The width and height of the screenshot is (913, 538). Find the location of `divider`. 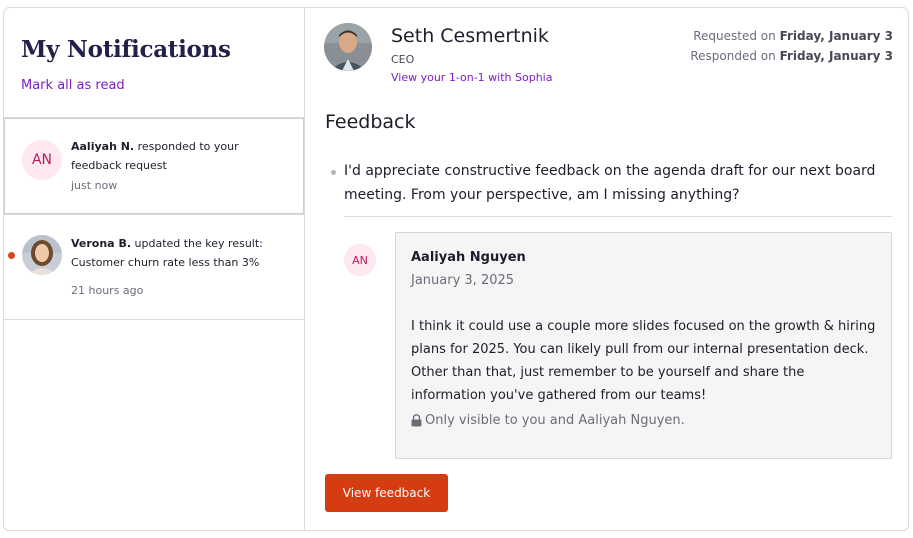

divider is located at coordinates (618, 216).